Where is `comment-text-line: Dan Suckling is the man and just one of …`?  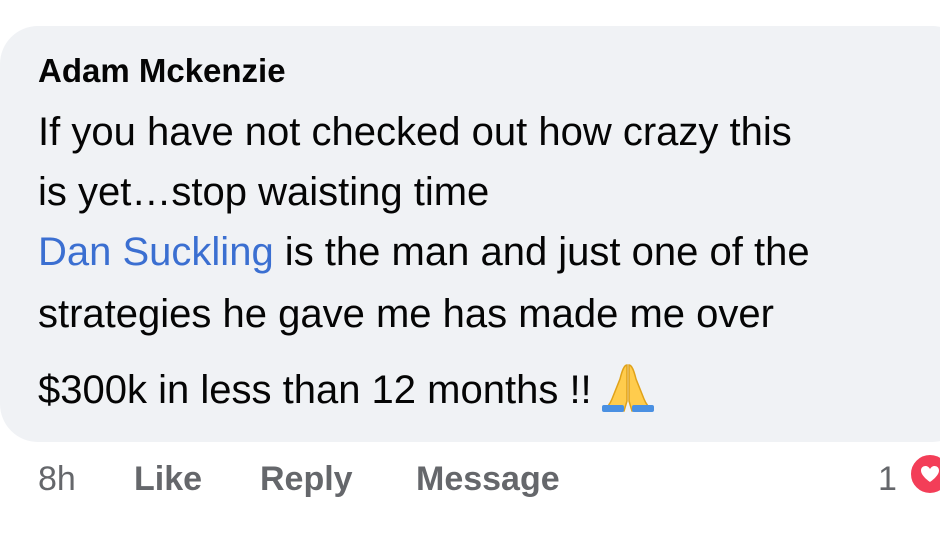
comment-text-line: Dan Suckling is the man and just one of … is located at coordinates (424, 252).